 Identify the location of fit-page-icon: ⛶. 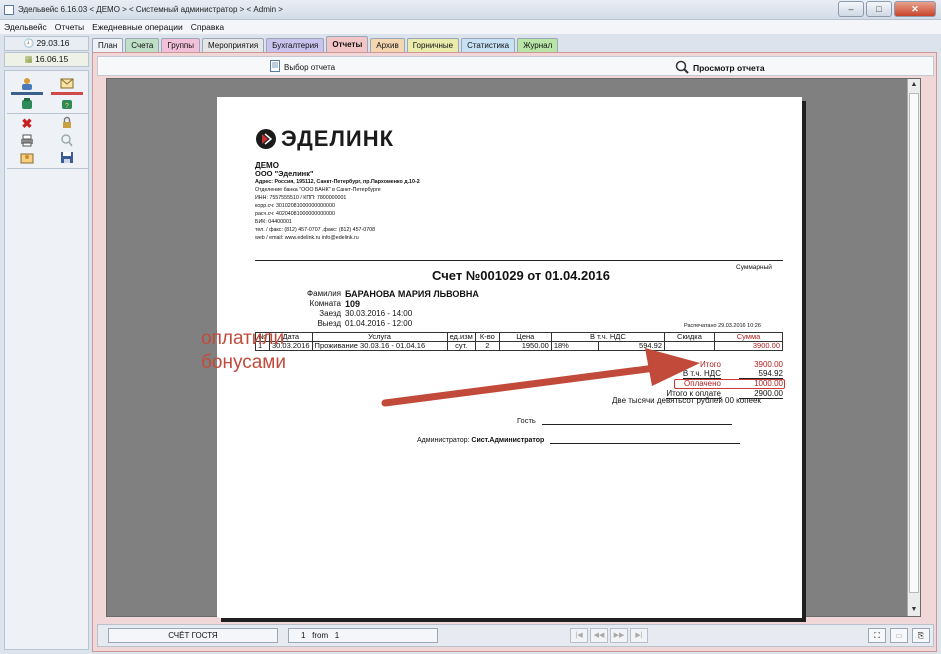
(877, 635).